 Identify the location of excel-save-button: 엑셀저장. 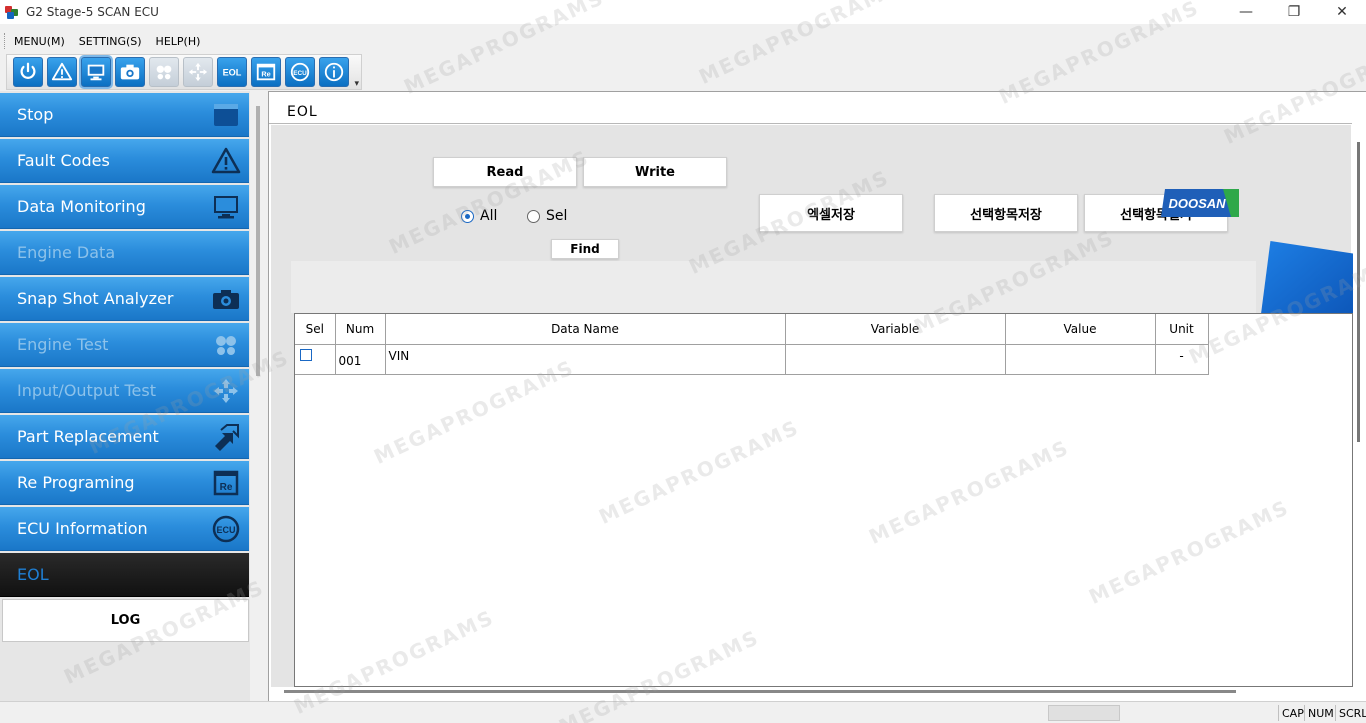
(831, 213).